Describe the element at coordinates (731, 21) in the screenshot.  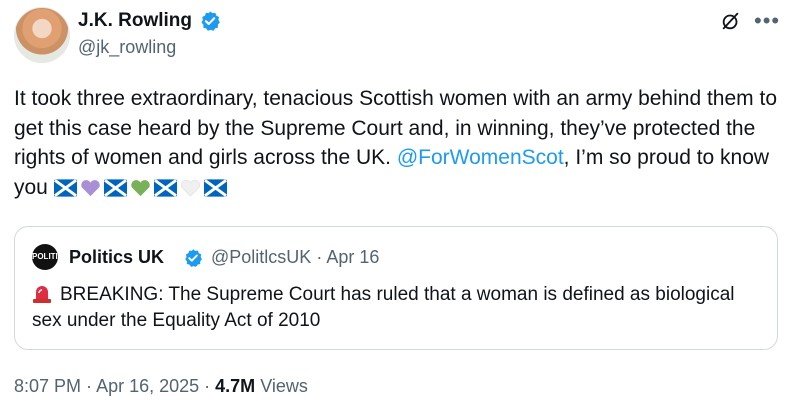
I see `grok-icon` at that location.